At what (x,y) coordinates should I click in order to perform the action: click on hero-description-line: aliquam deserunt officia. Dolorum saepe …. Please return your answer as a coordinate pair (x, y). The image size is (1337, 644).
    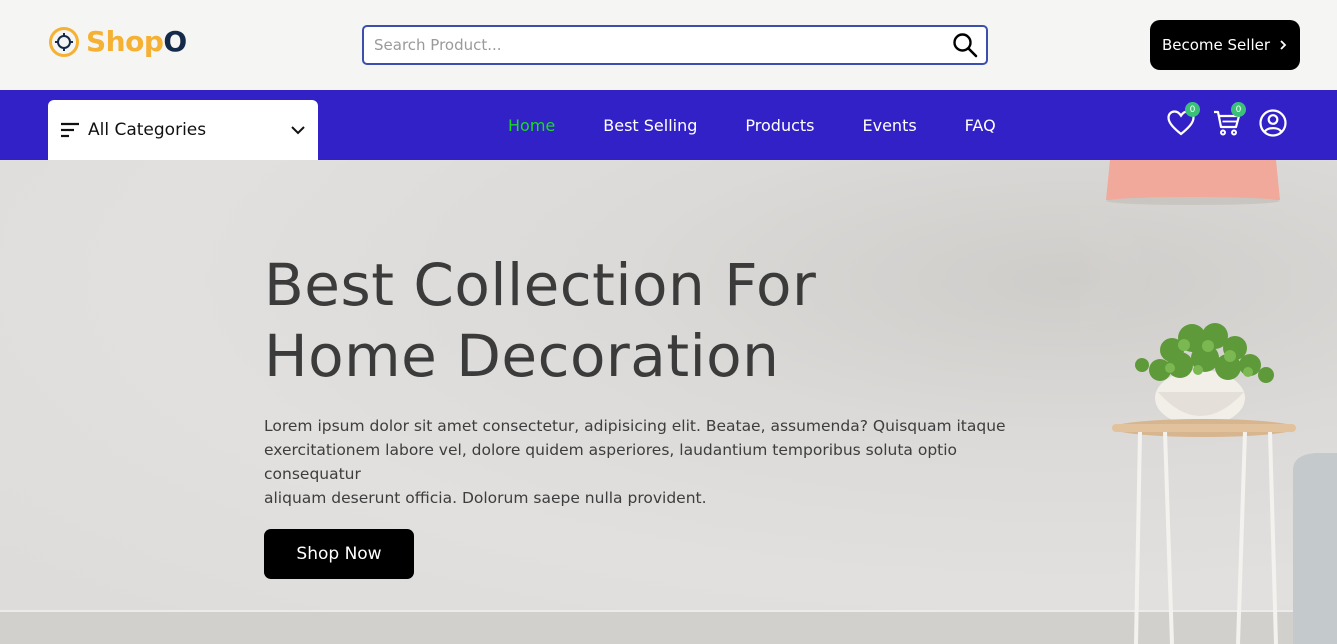
    Looking at the image, I should click on (485, 498).